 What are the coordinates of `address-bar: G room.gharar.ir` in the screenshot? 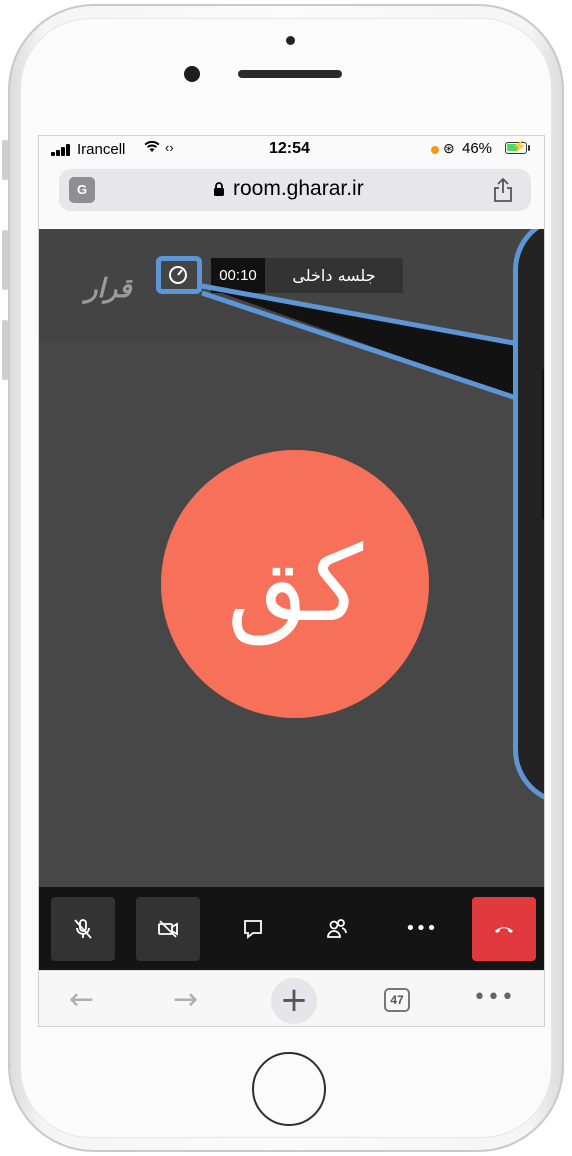 It's located at (295, 190).